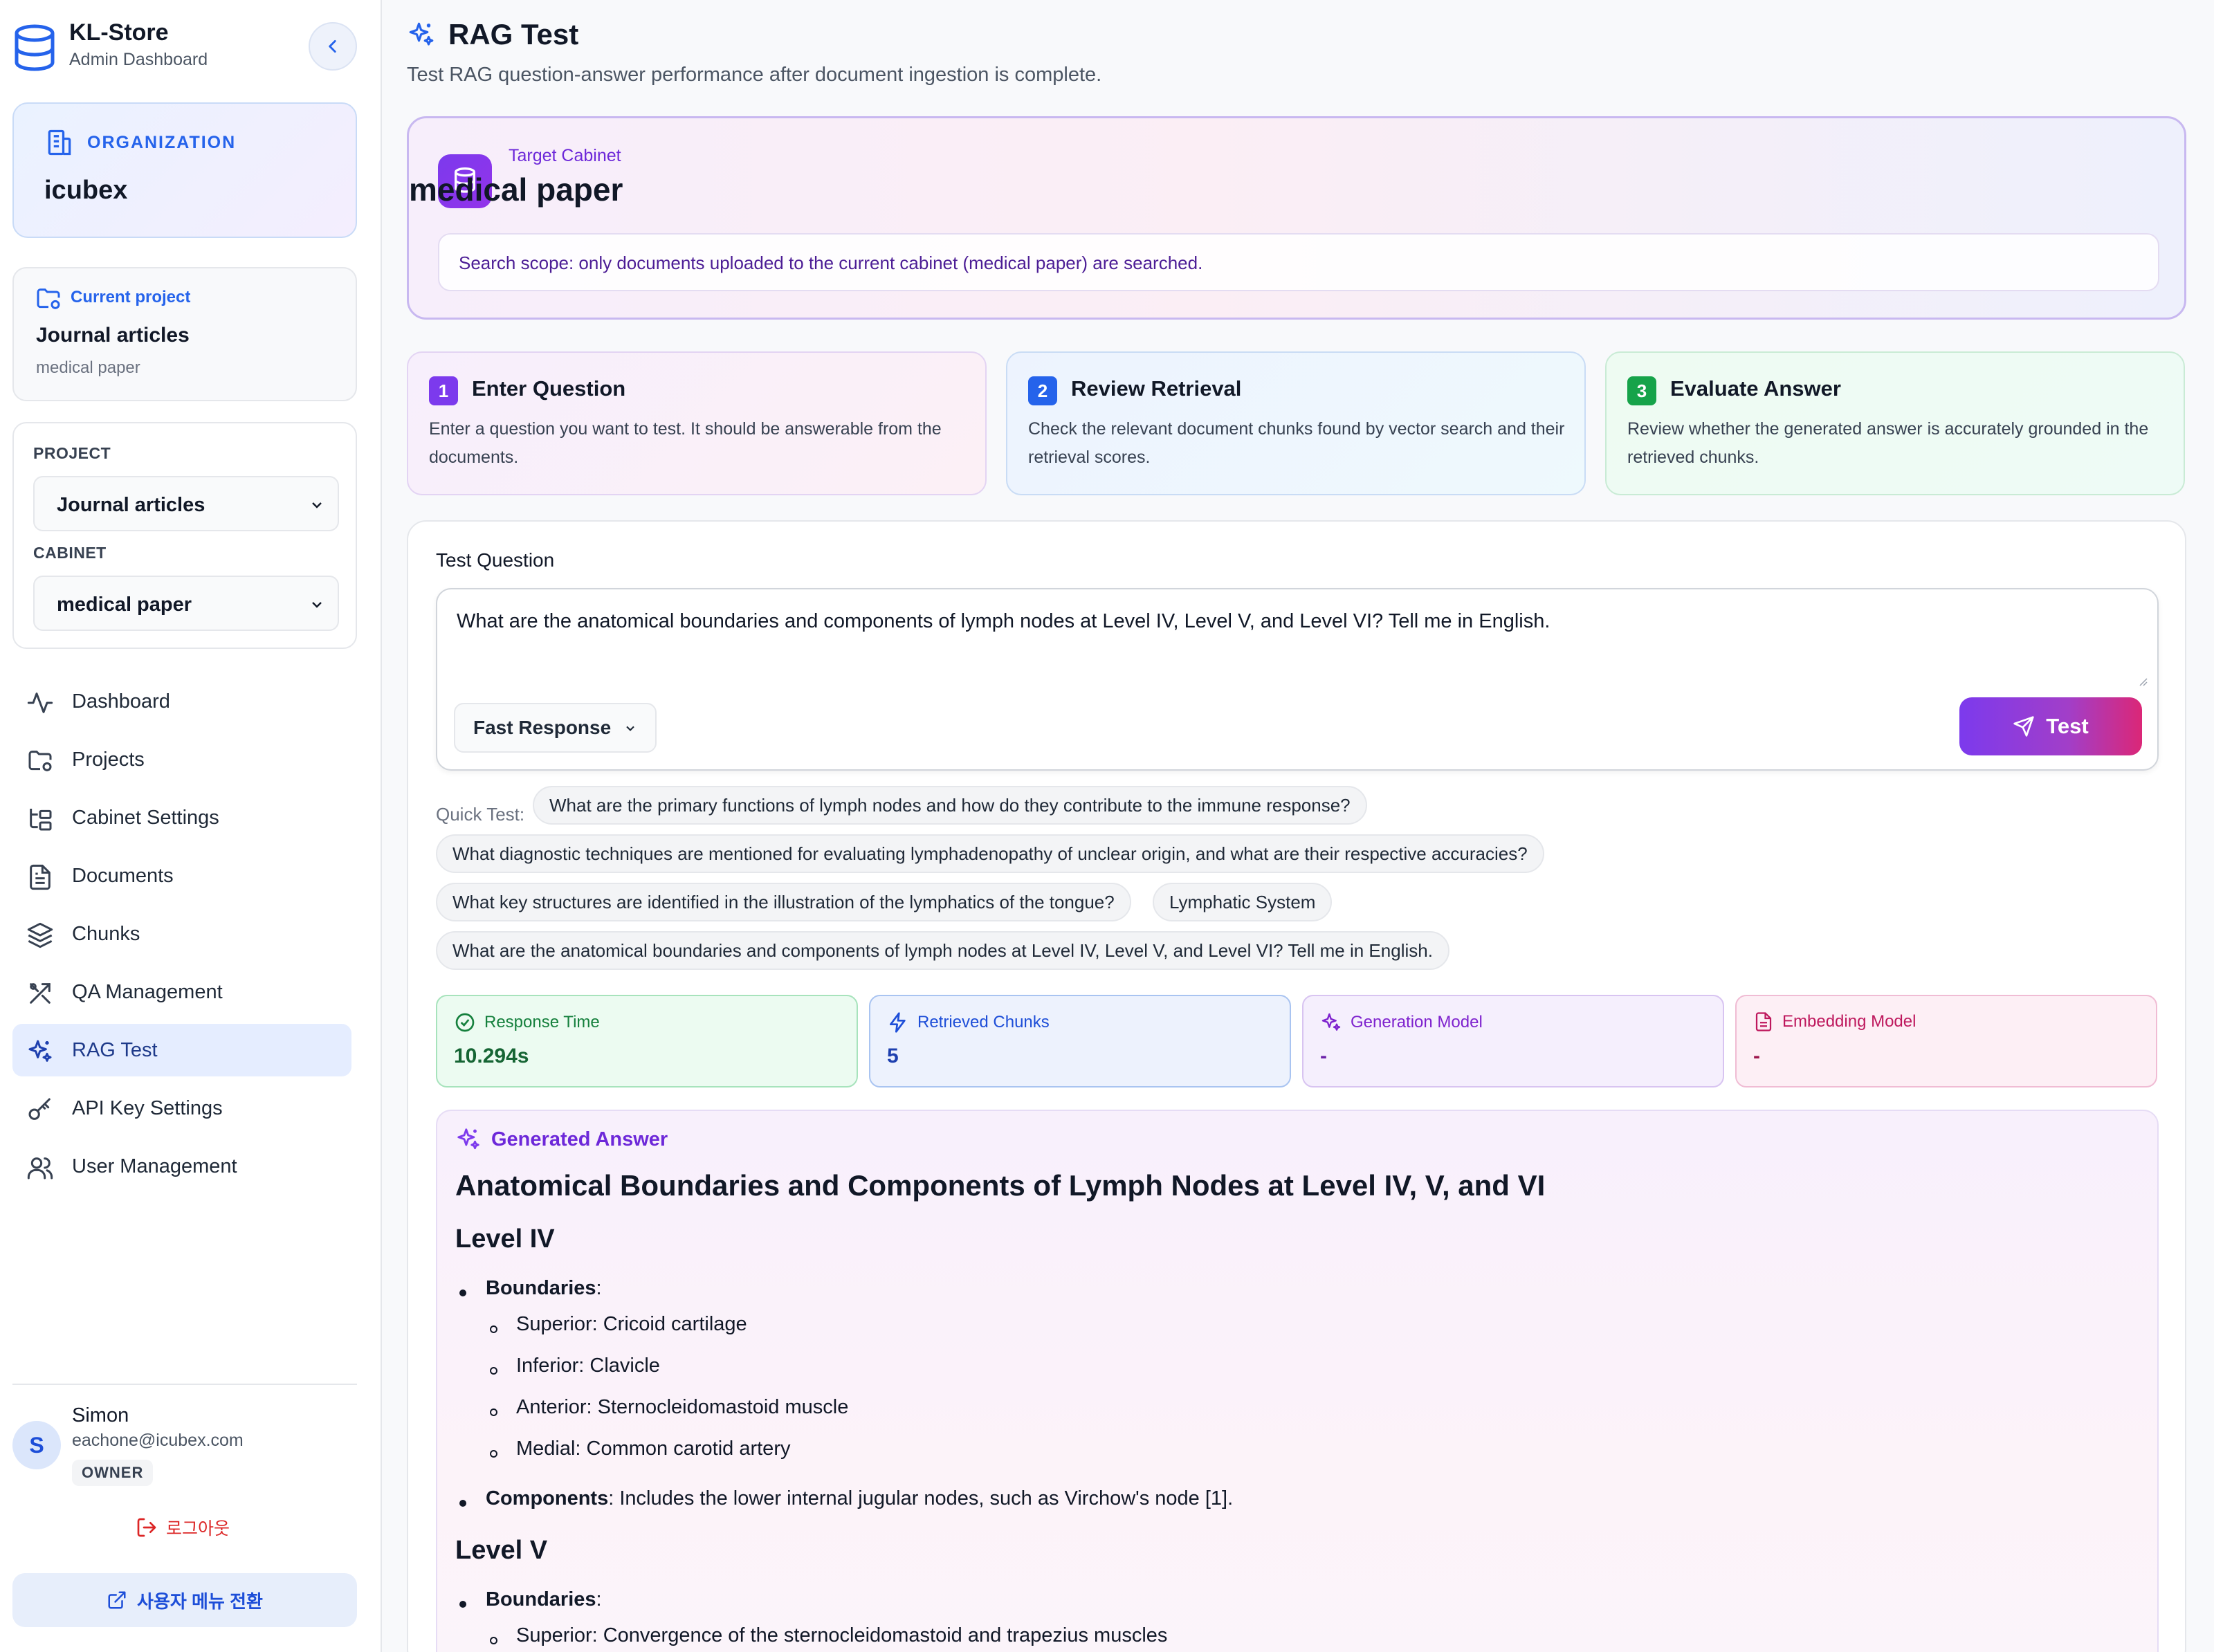 This screenshot has height=1652, width=2214. I want to click on sidebar-item-documents: Documents, so click(181, 876).